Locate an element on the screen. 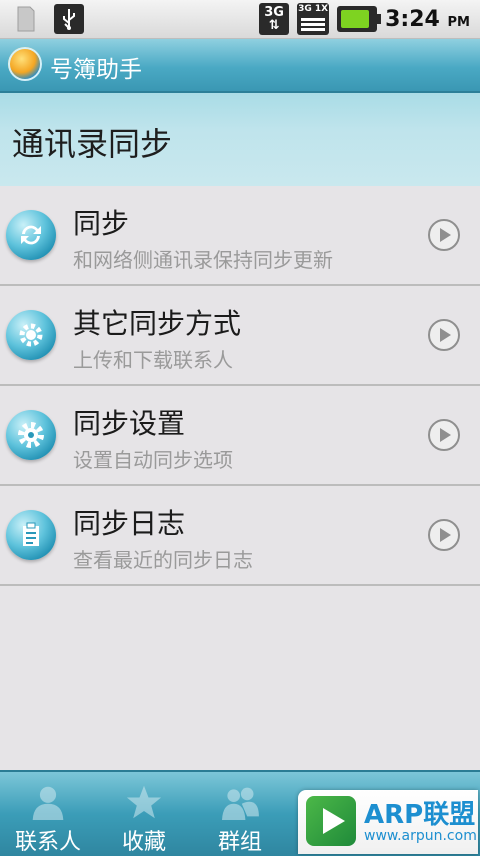 Image resolution: width=480 pixels, height=856 pixels. group-icon is located at coordinates (240, 803).